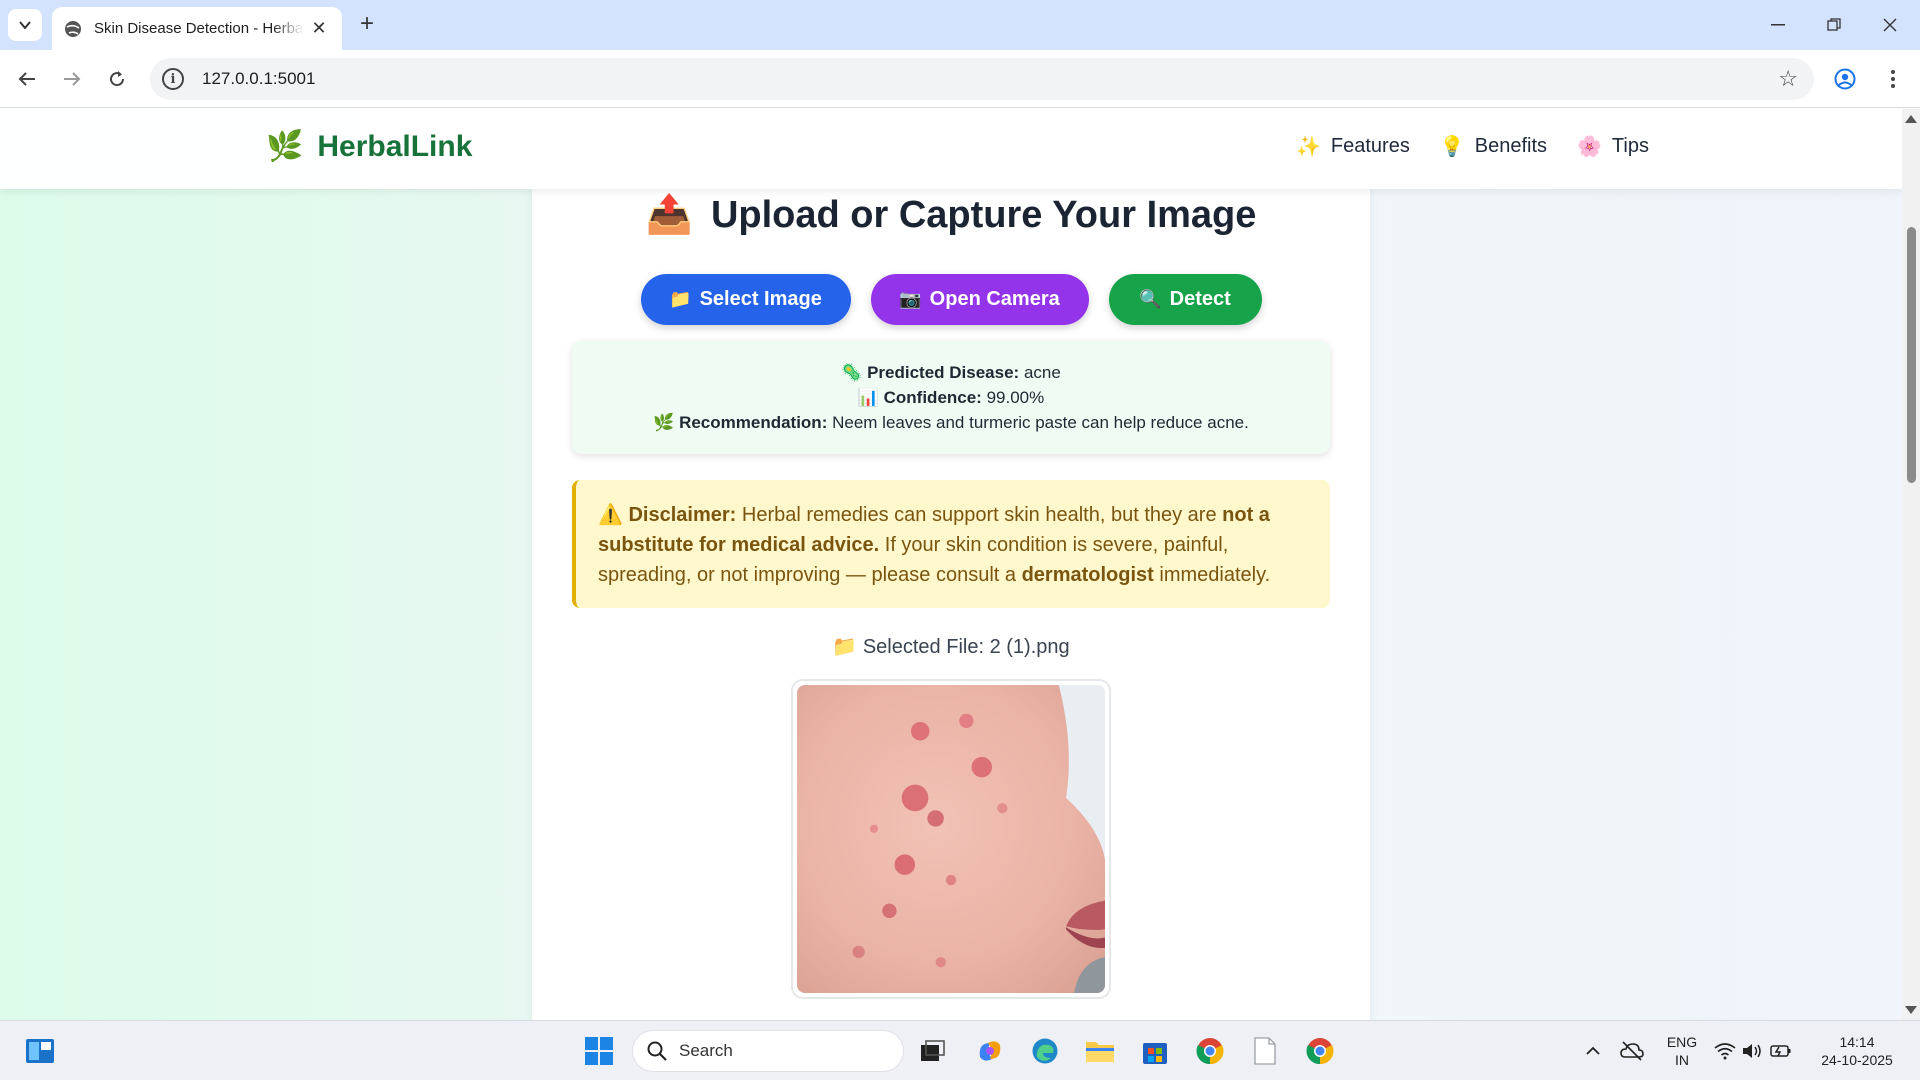  What do you see at coordinates (610, 515) in the screenshot?
I see `warning-icon: ⚠️` at bounding box center [610, 515].